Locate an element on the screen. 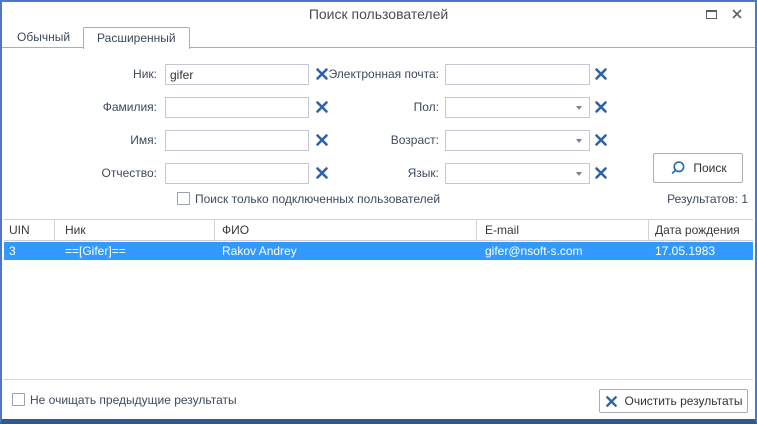 This screenshot has width=757, height=424. firstname-input is located at coordinates (237, 140).